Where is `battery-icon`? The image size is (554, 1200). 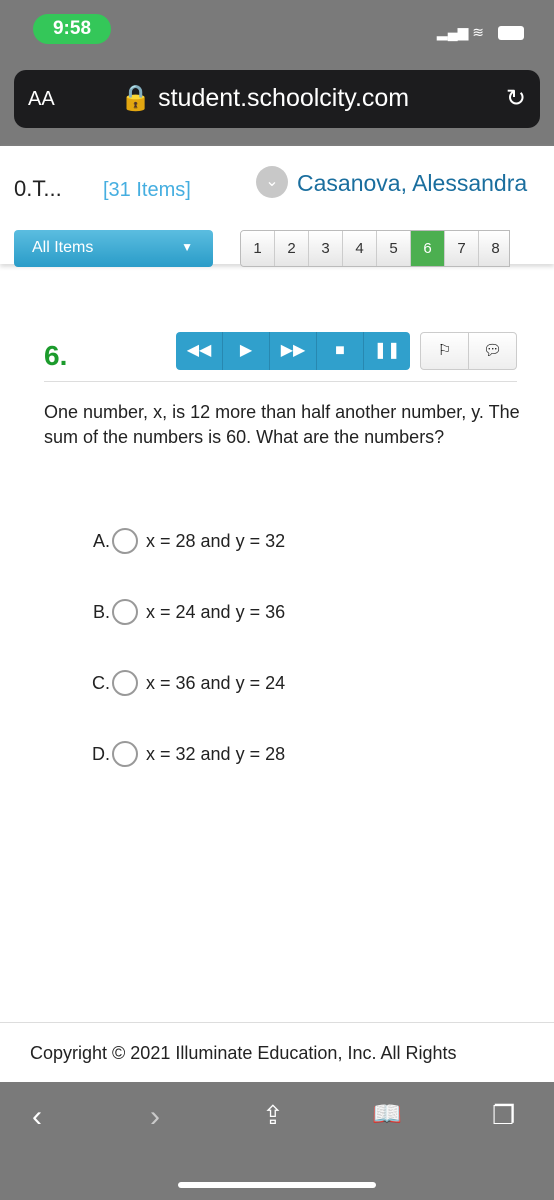 battery-icon is located at coordinates (511, 33).